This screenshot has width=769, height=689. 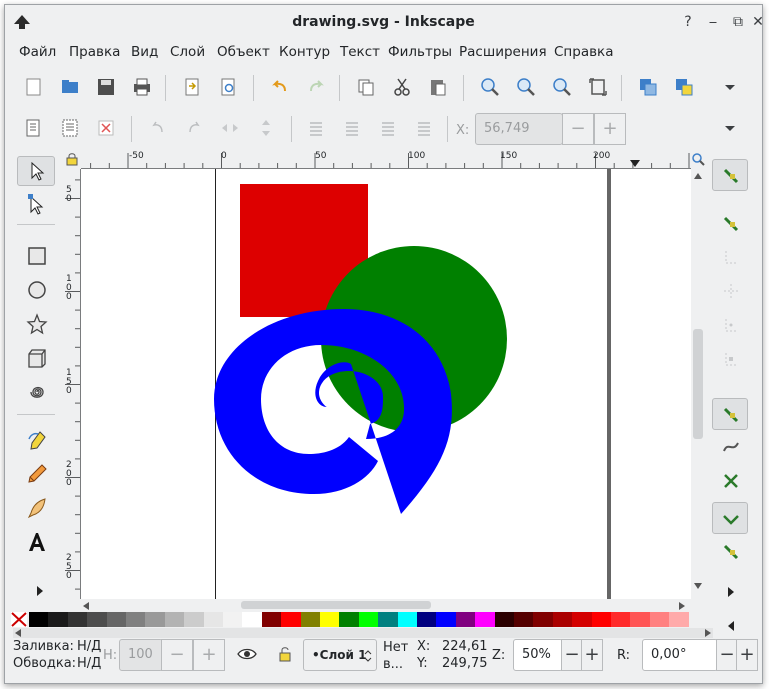 I want to click on stroke-value: Н/Д, so click(x=89, y=663).